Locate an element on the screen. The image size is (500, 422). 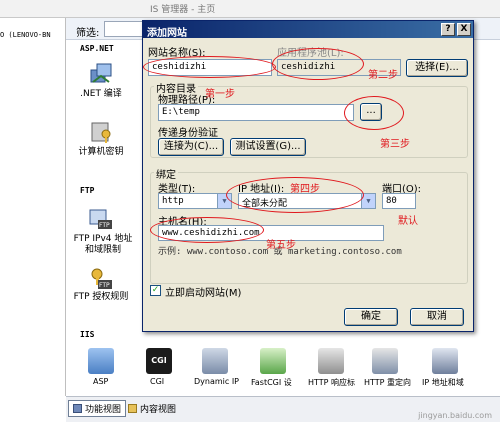
fastcgi-label: FastCGI 设 is located at coordinates (271, 382).